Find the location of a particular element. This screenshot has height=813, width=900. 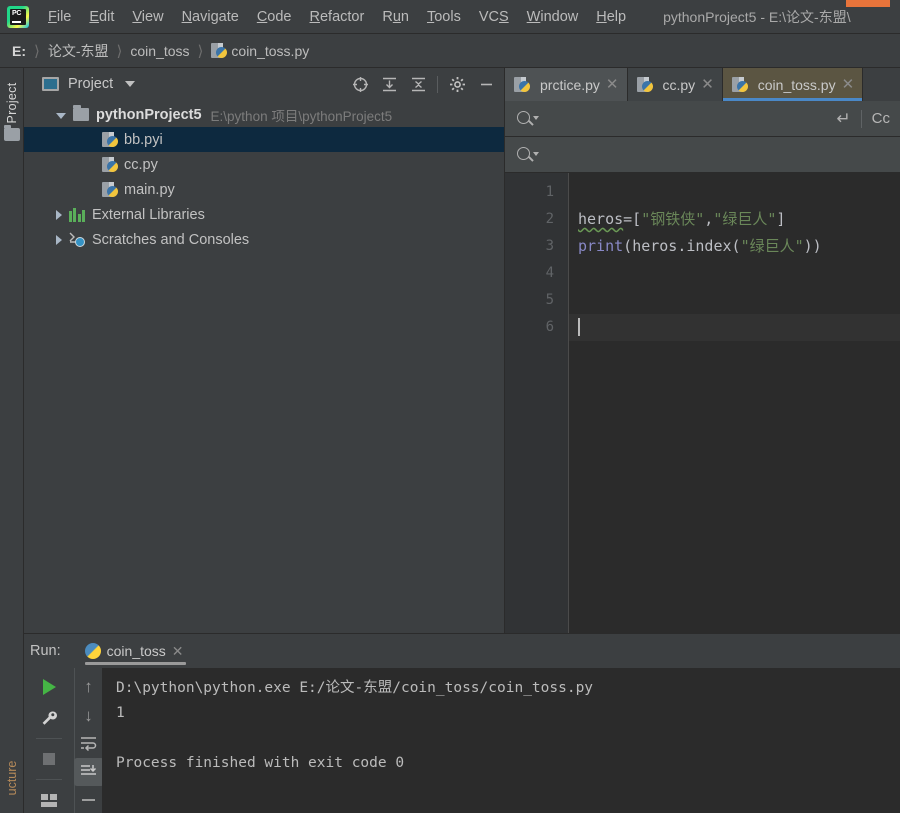

wrench-icon is located at coordinates (49, 718).